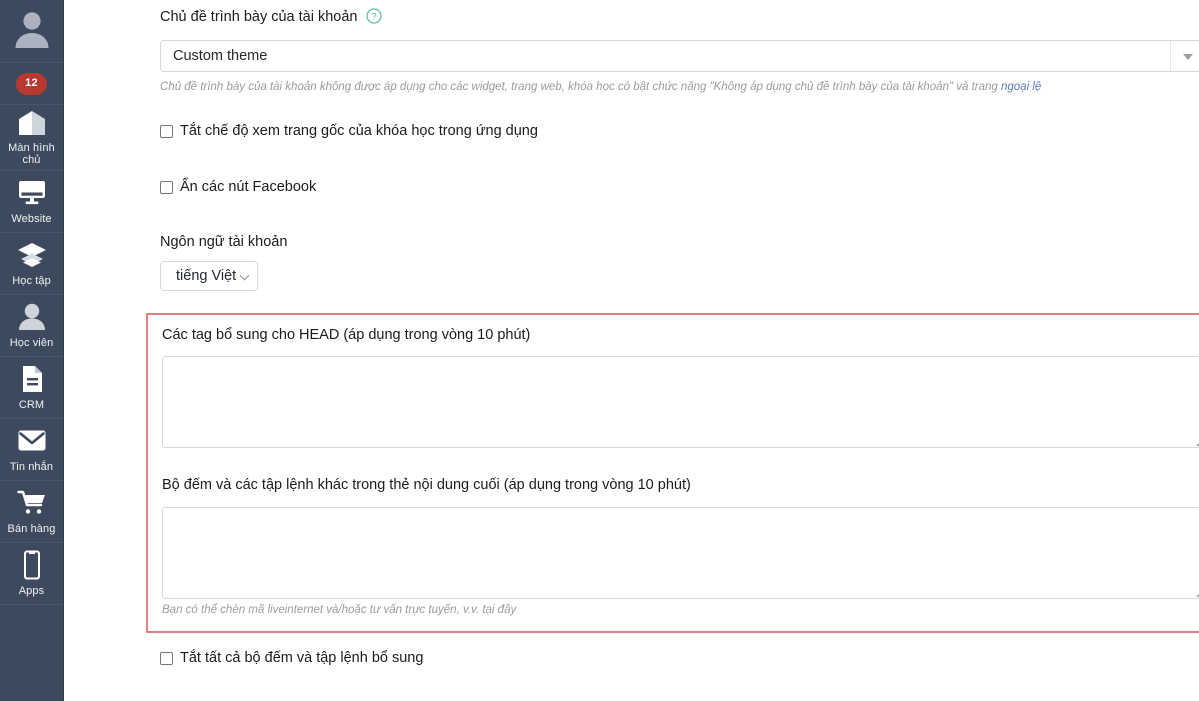  I want to click on sidebar-item-label: Website, so click(31, 218).